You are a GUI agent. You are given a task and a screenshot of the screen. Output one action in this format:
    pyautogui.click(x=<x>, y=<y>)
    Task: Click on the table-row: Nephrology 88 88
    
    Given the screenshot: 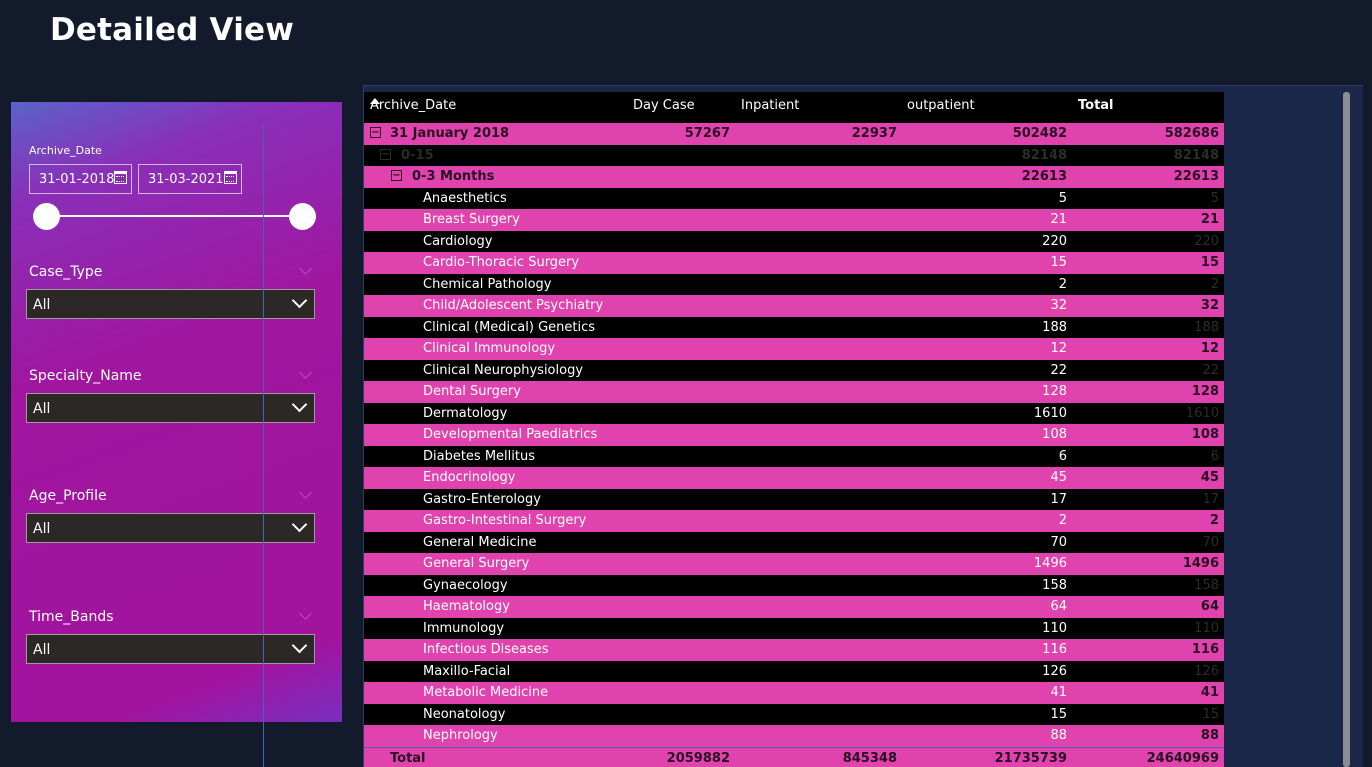 What is the action you would take?
    pyautogui.click(x=794, y=736)
    